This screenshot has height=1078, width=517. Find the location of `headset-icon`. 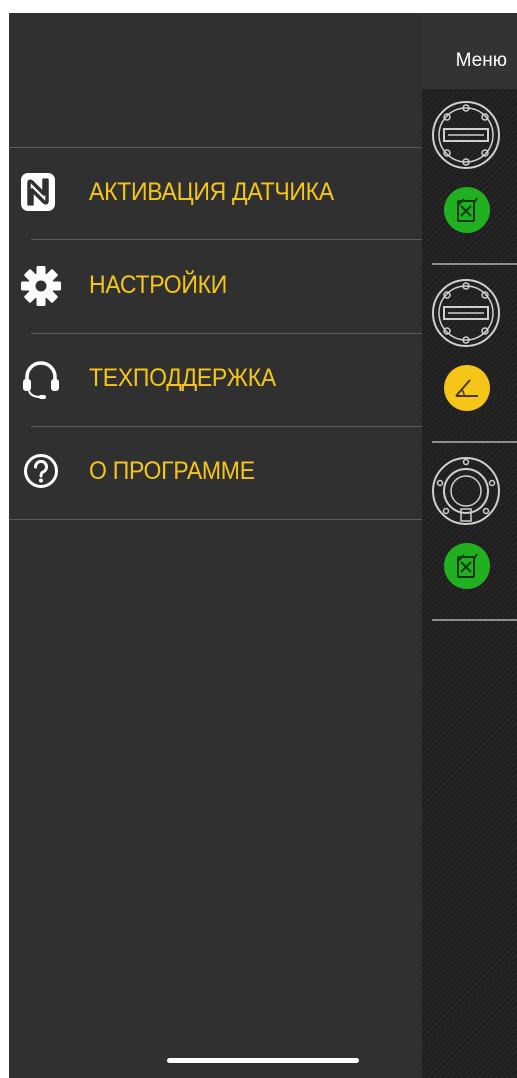

headset-icon is located at coordinates (41, 380).